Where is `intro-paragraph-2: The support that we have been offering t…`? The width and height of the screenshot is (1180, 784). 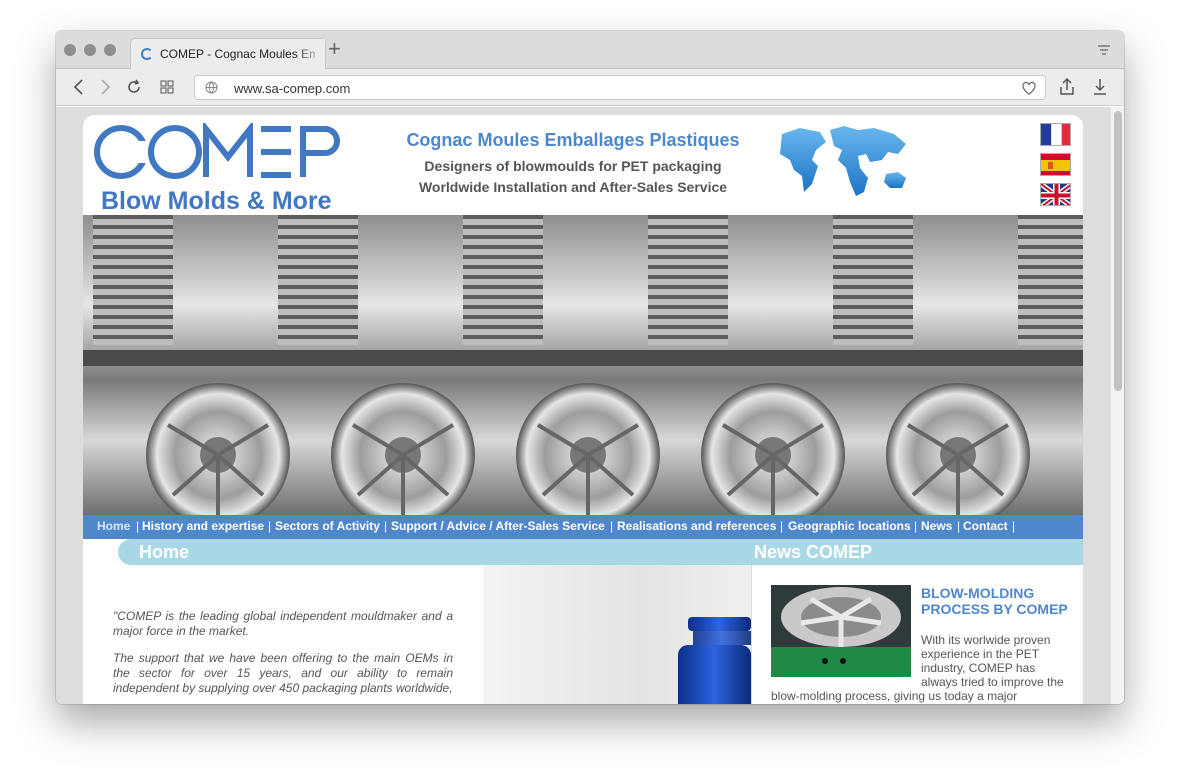 intro-paragraph-2: The support that we have been offering t… is located at coordinates (283, 673).